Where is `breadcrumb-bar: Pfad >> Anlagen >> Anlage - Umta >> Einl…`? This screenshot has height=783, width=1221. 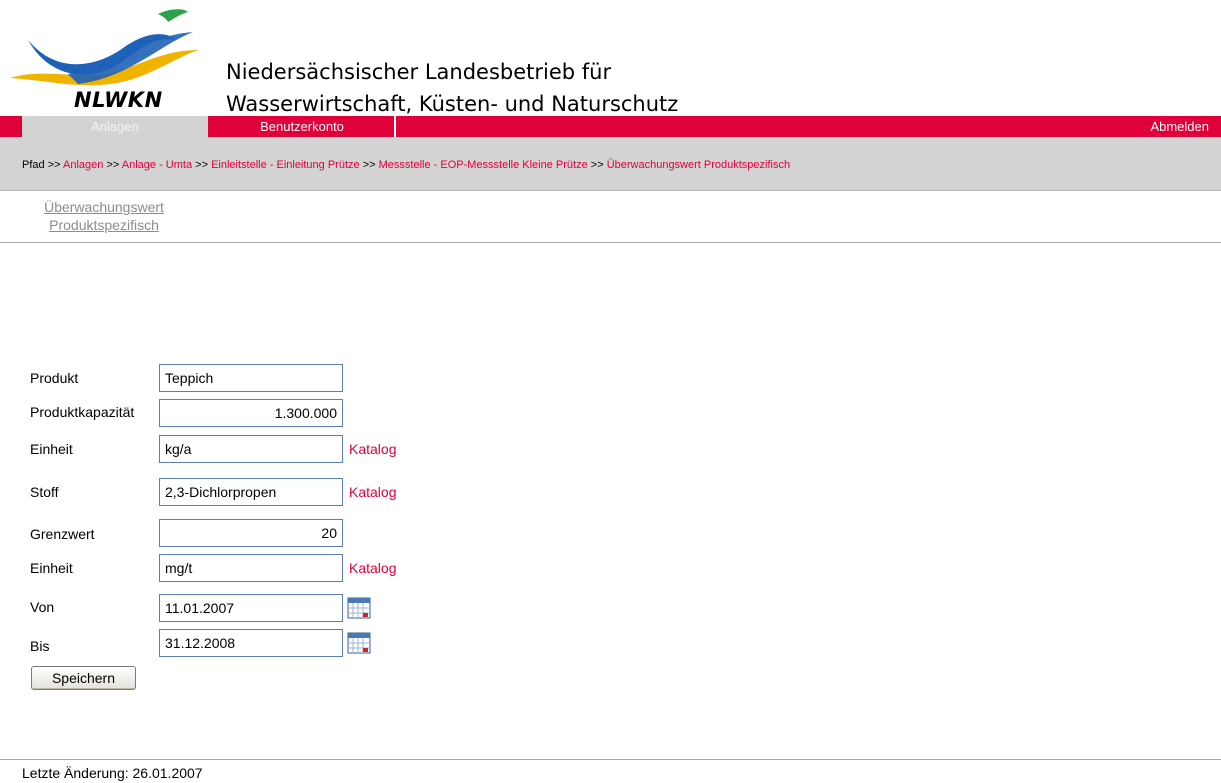
breadcrumb-bar: Pfad >> Anlagen >> Anlage - Umta >> Einl… is located at coordinates (610, 164).